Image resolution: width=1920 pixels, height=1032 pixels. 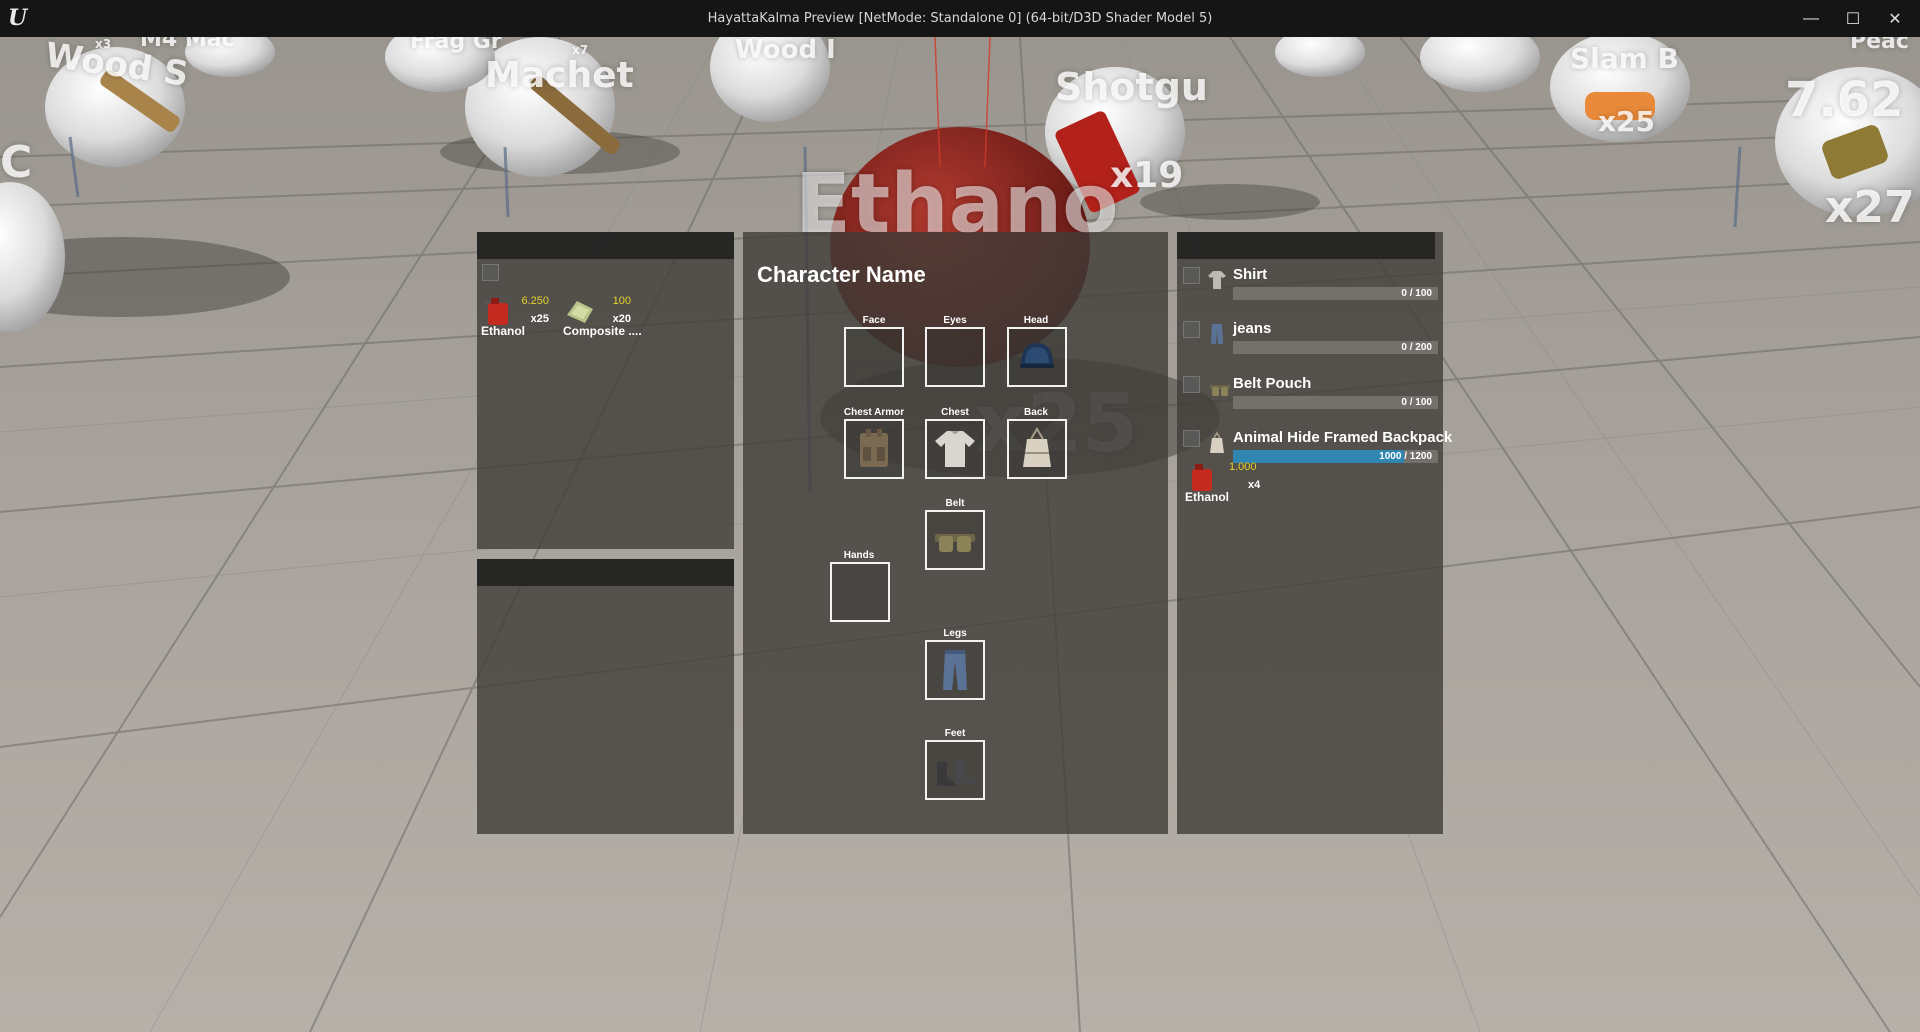 What do you see at coordinates (955, 357) in the screenshot?
I see `equip-slot-eyes` at bounding box center [955, 357].